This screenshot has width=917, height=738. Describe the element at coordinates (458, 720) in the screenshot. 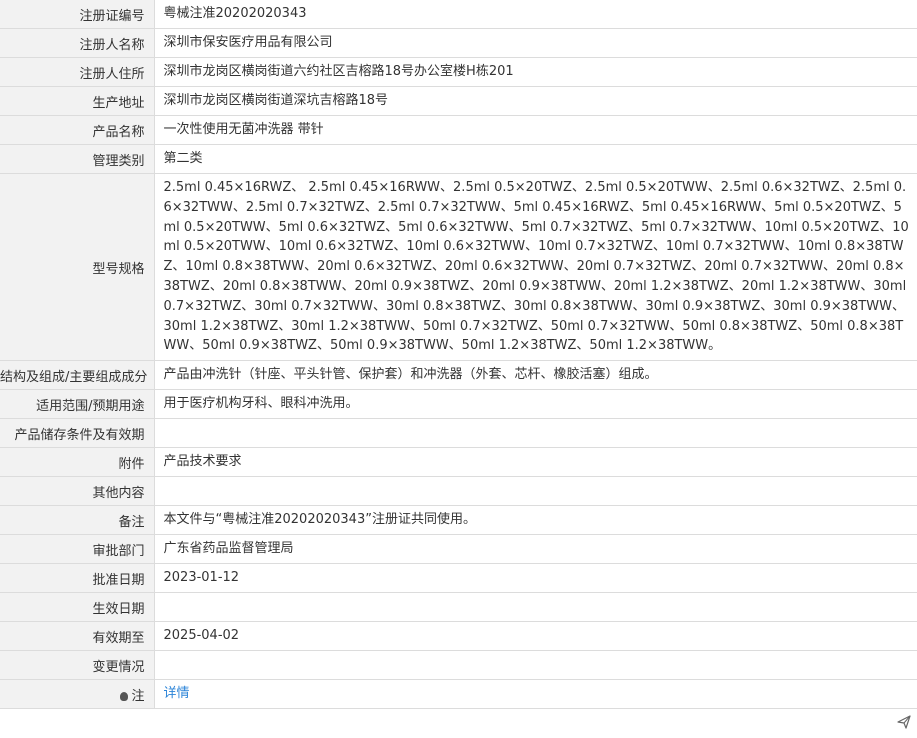

I see `footer-bar` at that location.